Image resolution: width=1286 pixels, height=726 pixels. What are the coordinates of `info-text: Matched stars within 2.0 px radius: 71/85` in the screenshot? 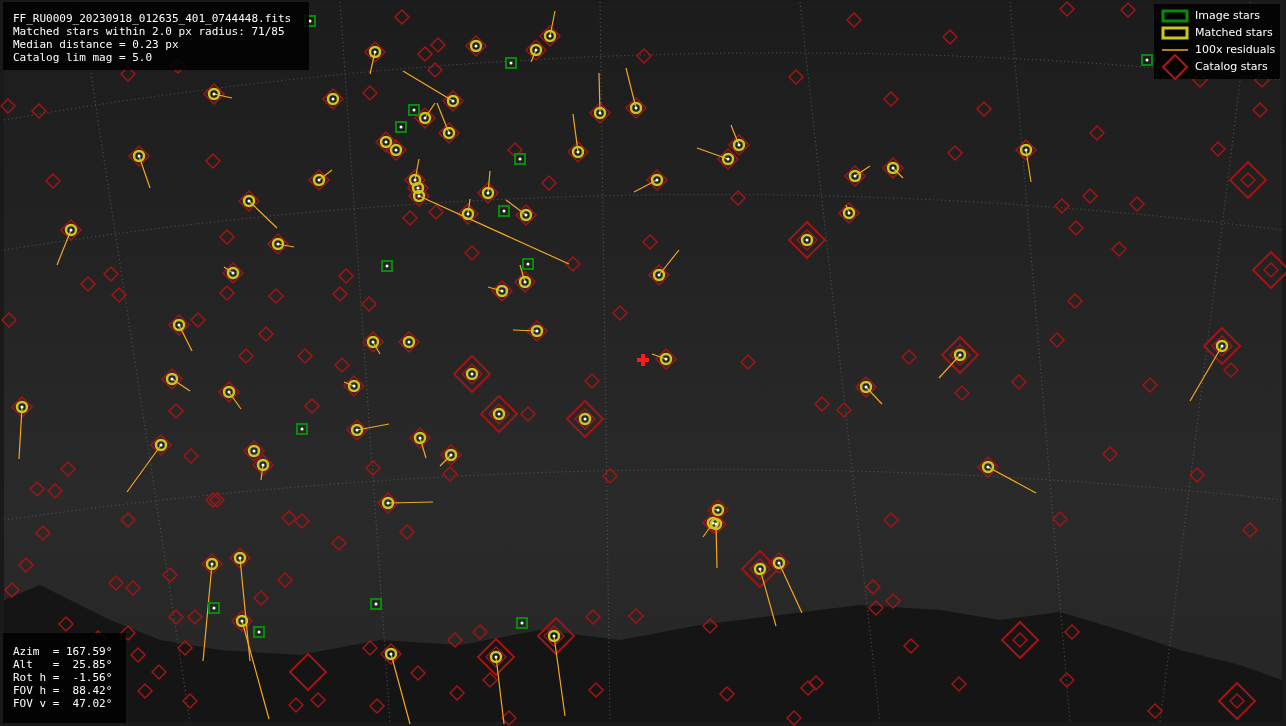 It's located at (149, 31).